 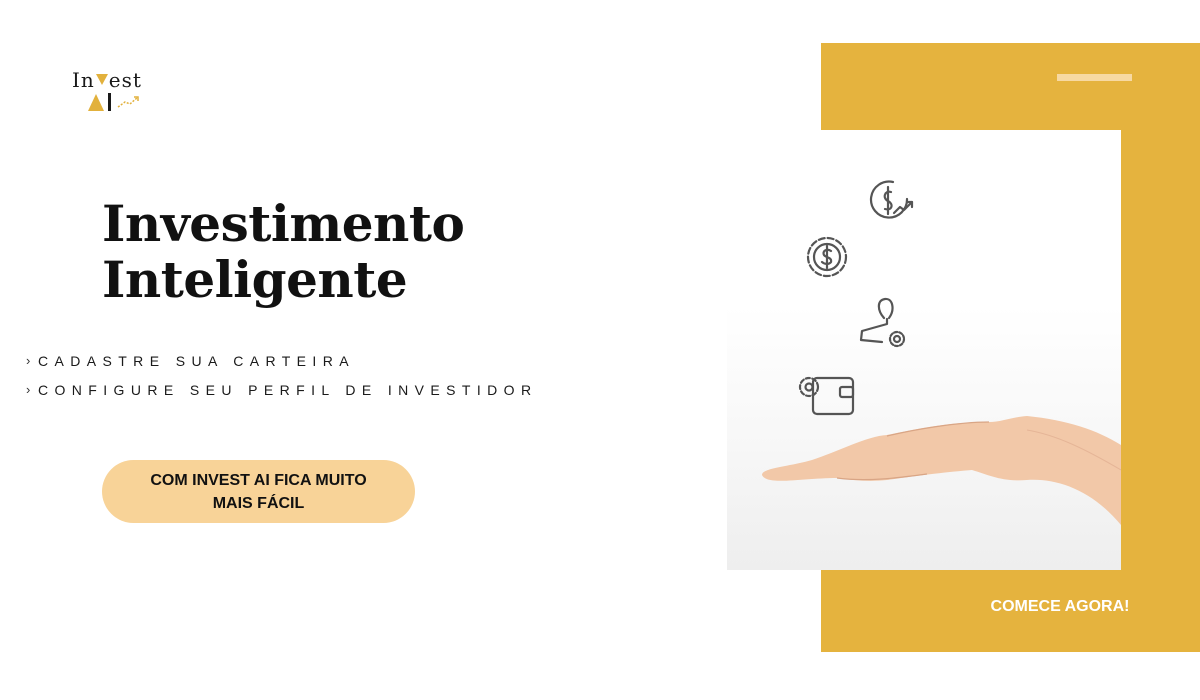 I want to click on start-now-link: COMECE AGORA!, so click(x=1060, y=607).